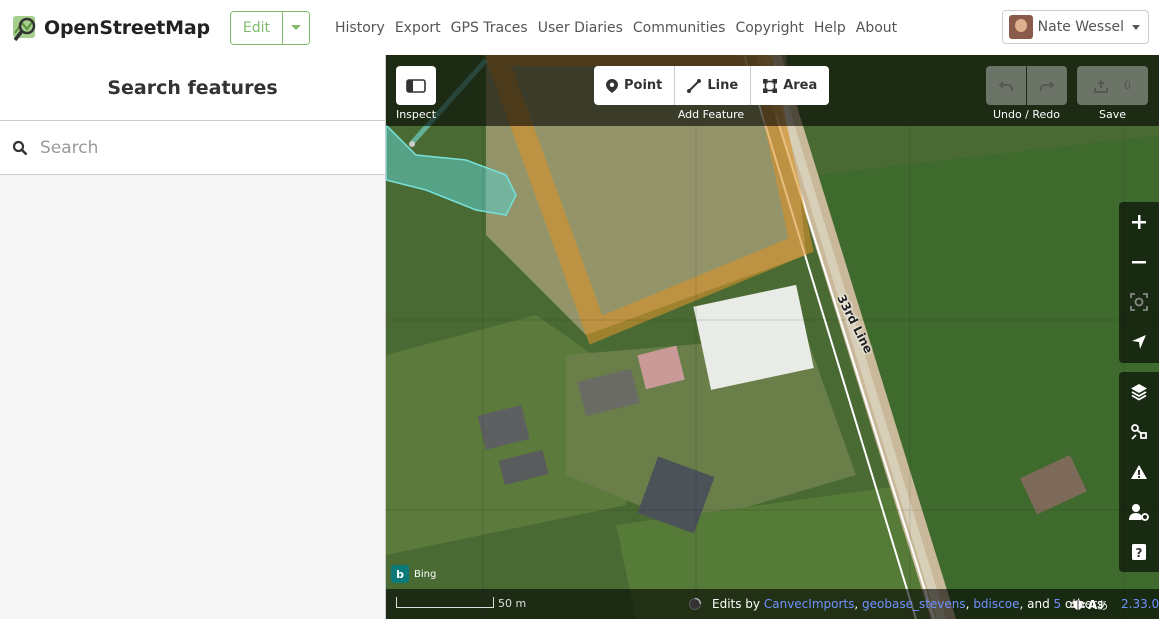  I want to click on line-icon, so click(694, 85).